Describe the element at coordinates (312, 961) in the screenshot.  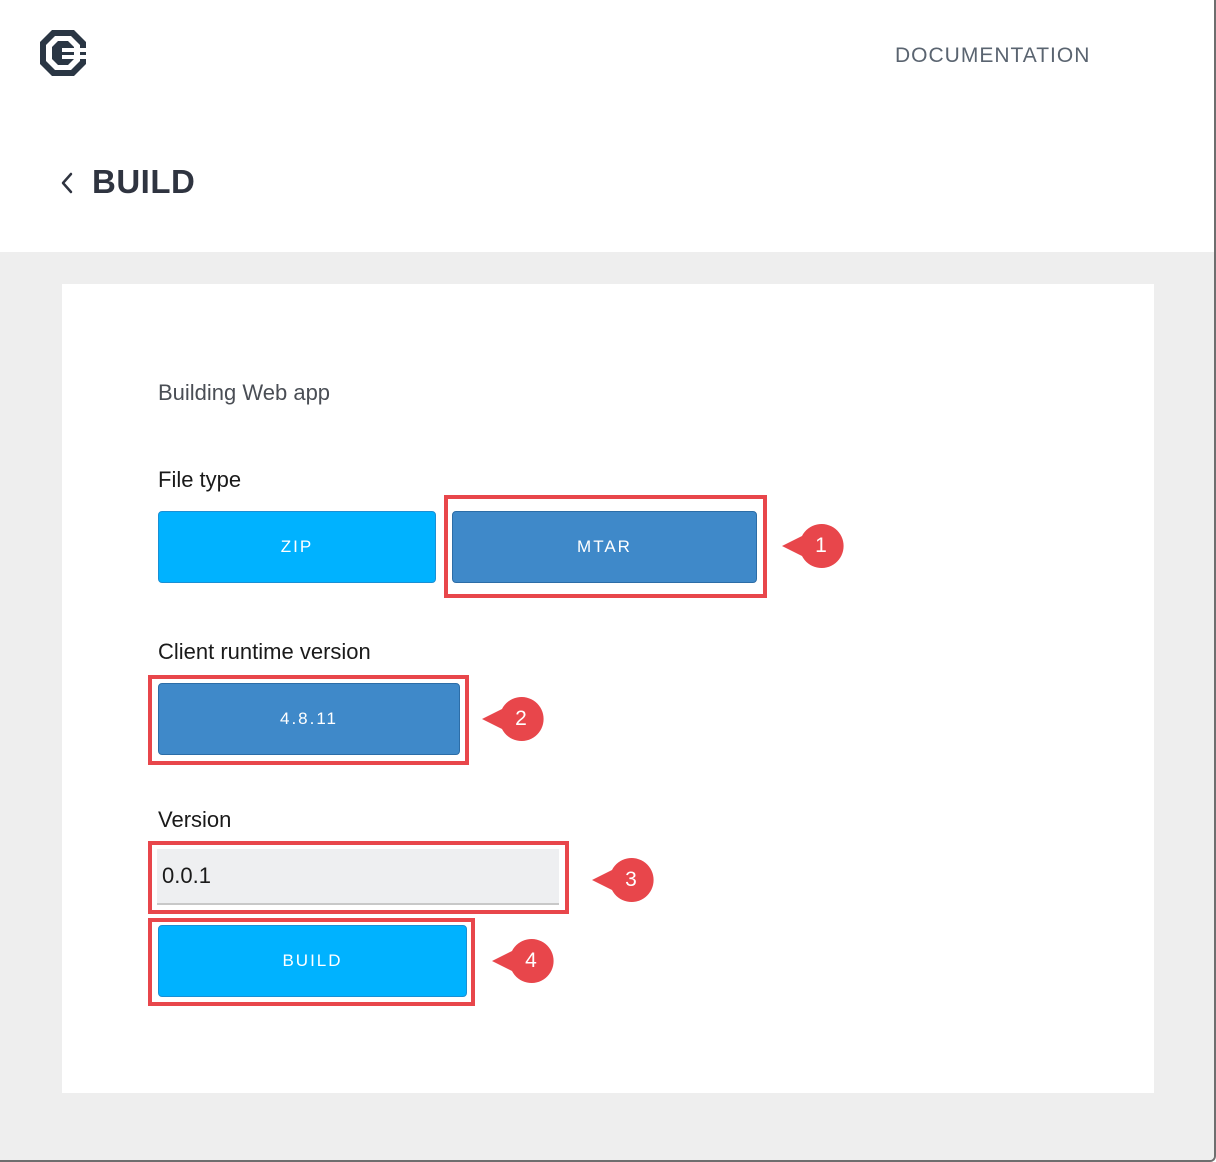
I see `build-button: BUILD` at that location.